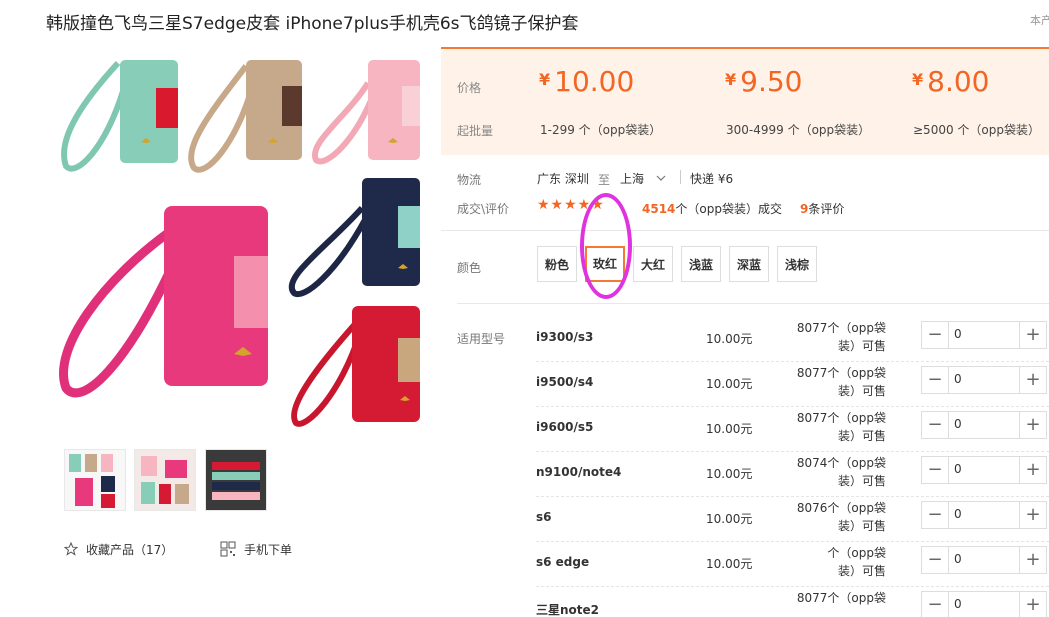  I want to click on stock-info: 8077个（opp袋 装）可售, so click(835, 337).